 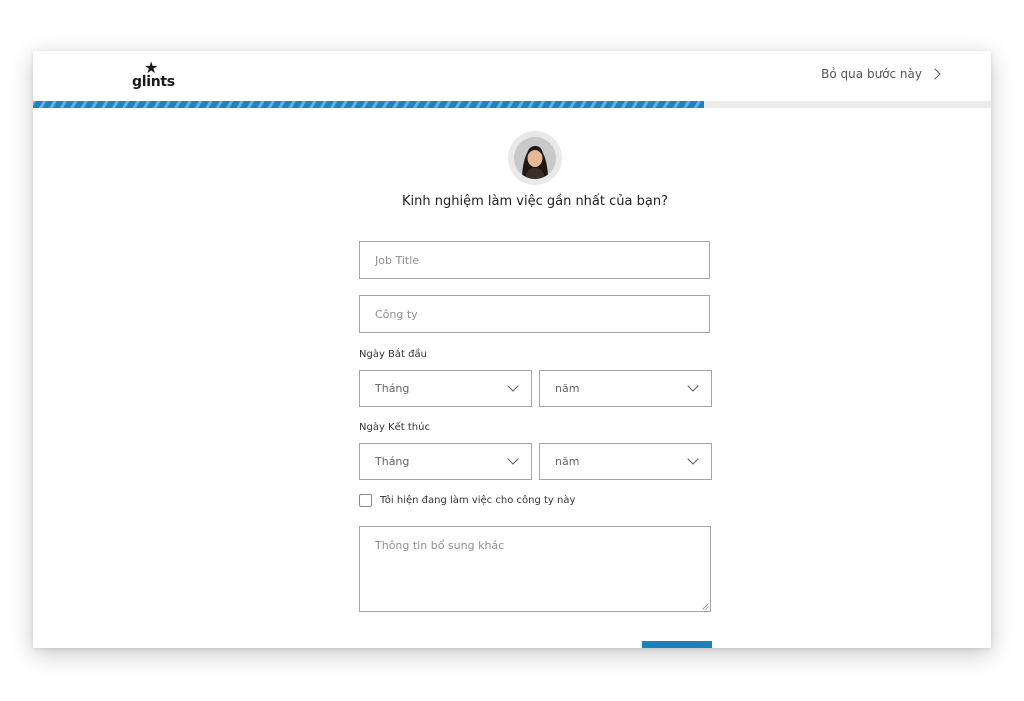 I want to click on resize-grip-icon, so click(x=705, y=606).